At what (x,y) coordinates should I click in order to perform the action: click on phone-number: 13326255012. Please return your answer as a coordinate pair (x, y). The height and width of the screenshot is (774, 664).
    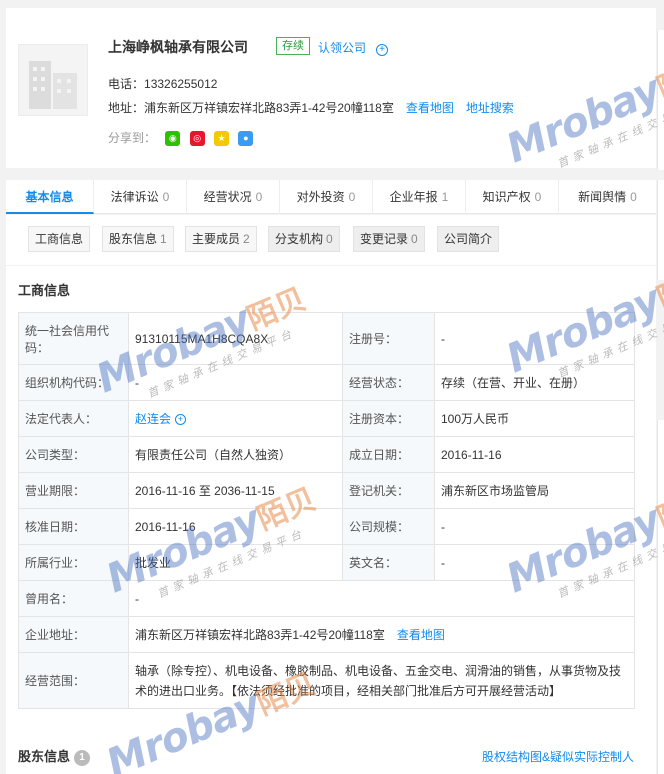
    Looking at the image, I should click on (181, 84).